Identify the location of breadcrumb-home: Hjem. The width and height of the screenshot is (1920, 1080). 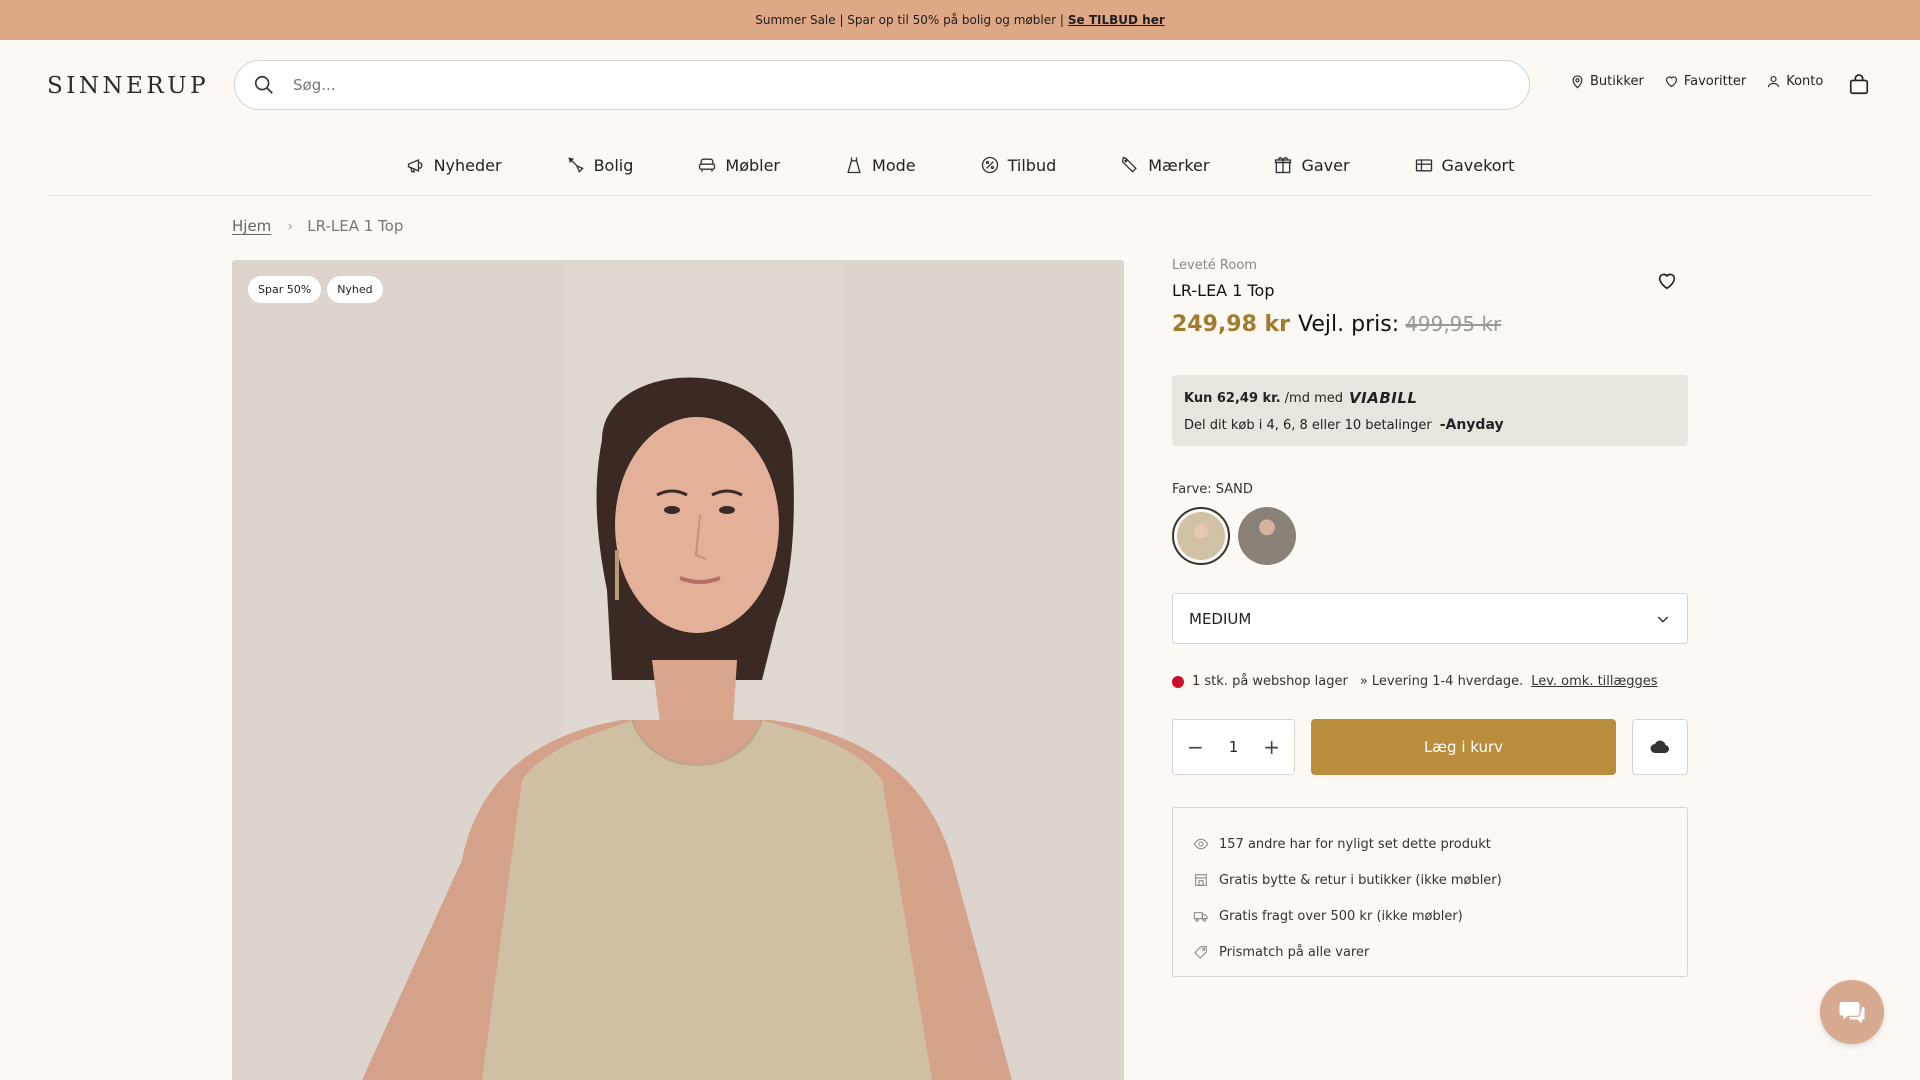
(251, 226).